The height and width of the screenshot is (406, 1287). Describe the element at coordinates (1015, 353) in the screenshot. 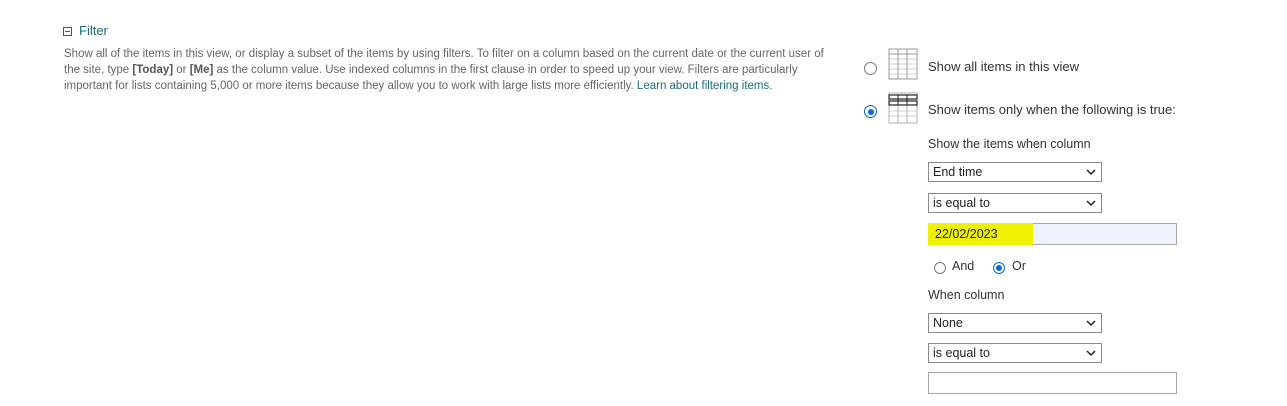

I see `clause2-operator-select: is equal to` at that location.